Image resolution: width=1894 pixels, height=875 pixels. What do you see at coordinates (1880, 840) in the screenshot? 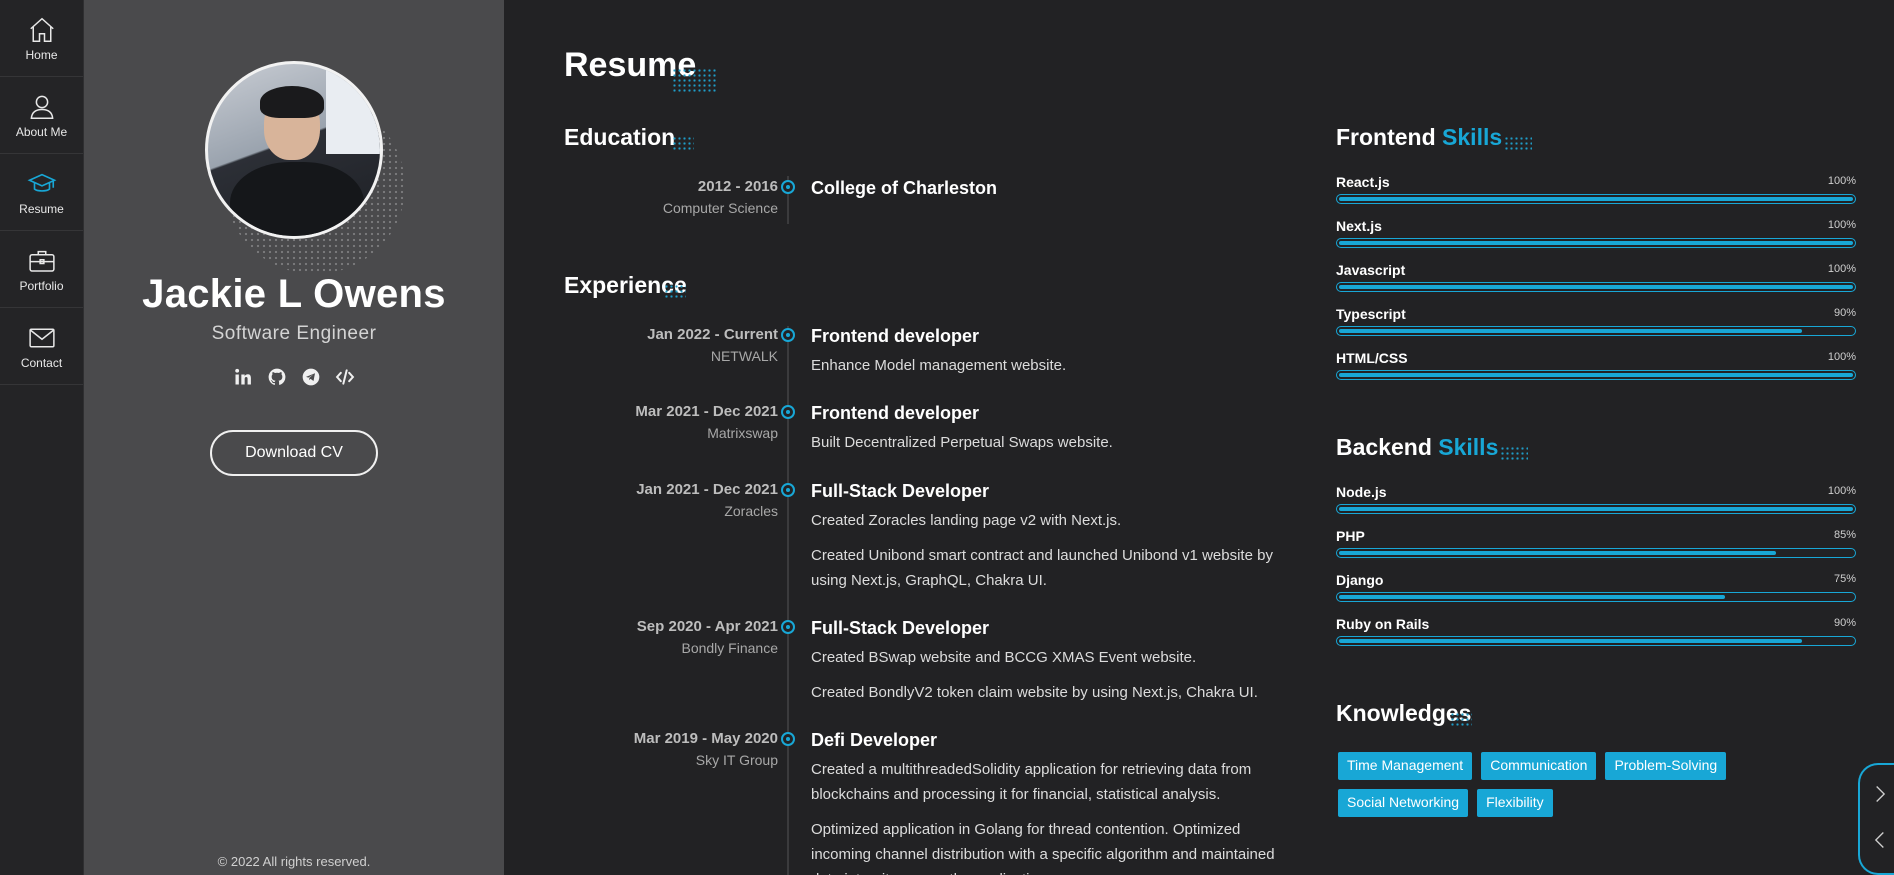
I see `chevron-left-icon` at bounding box center [1880, 840].